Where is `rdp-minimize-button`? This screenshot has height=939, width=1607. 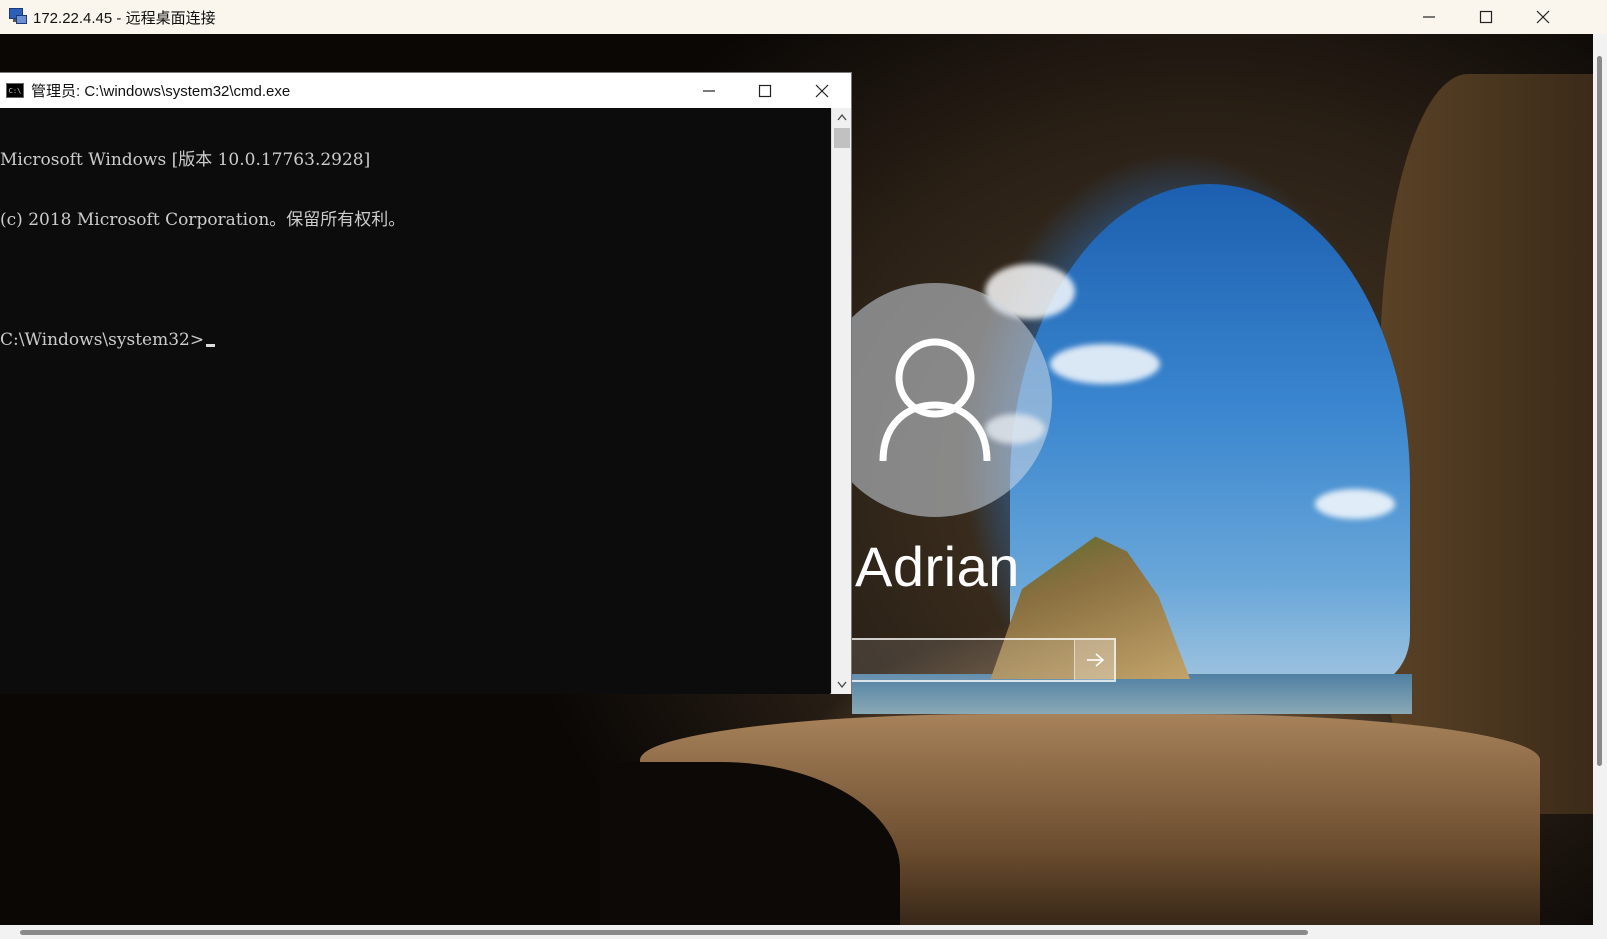 rdp-minimize-button is located at coordinates (1429, 17).